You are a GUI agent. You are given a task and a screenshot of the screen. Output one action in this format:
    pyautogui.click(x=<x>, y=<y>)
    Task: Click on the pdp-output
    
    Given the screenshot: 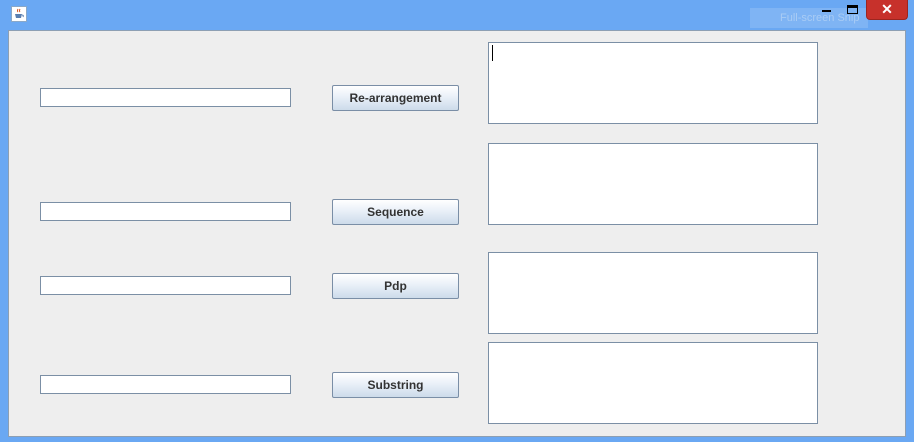 What is the action you would take?
    pyautogui.click(x=653, y=293)
    